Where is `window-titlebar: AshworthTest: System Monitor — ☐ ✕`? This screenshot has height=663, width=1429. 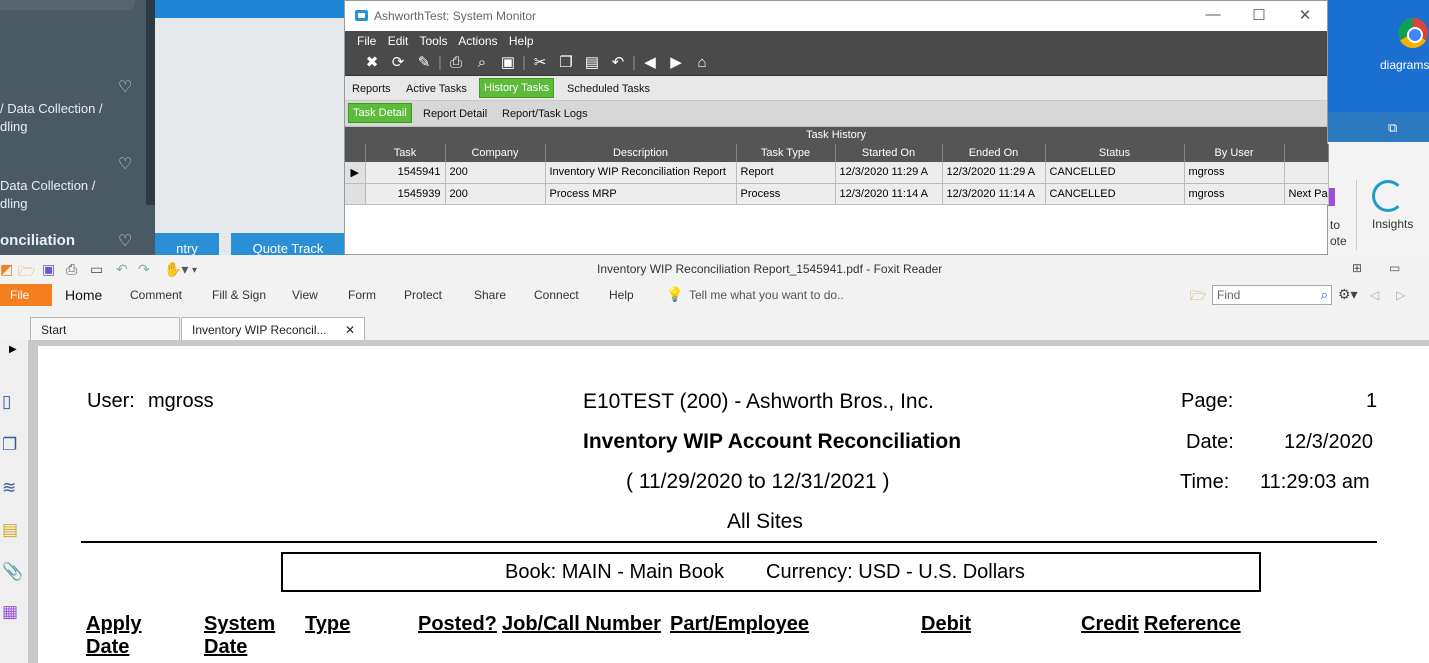
window-titlebar: AshworthTest: System Monitor — ☐ ✕ is located at coordinates (836, 16).